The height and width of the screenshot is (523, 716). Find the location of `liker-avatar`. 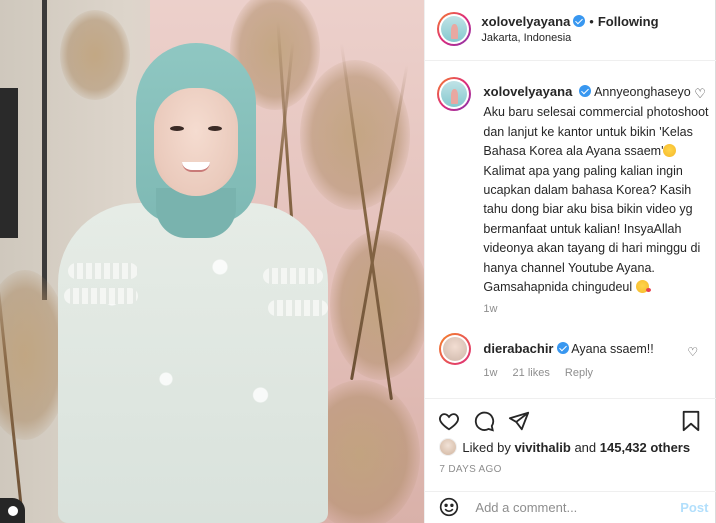

liker-avatar is located at coordinates (448, 447).